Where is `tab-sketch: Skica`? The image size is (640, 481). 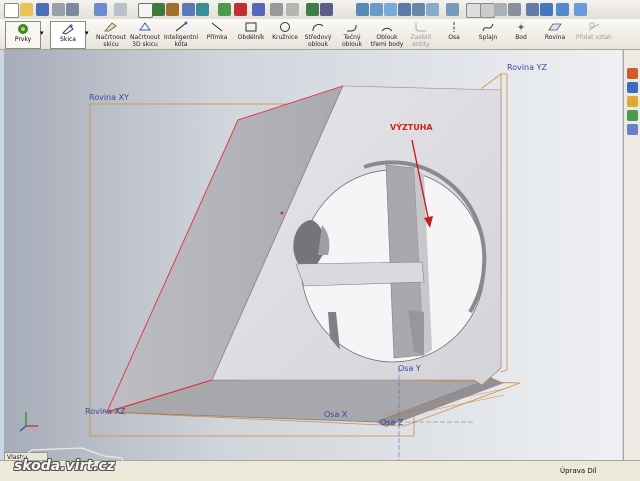
tab-sketch: Skica is located at coordinates (68, 35).